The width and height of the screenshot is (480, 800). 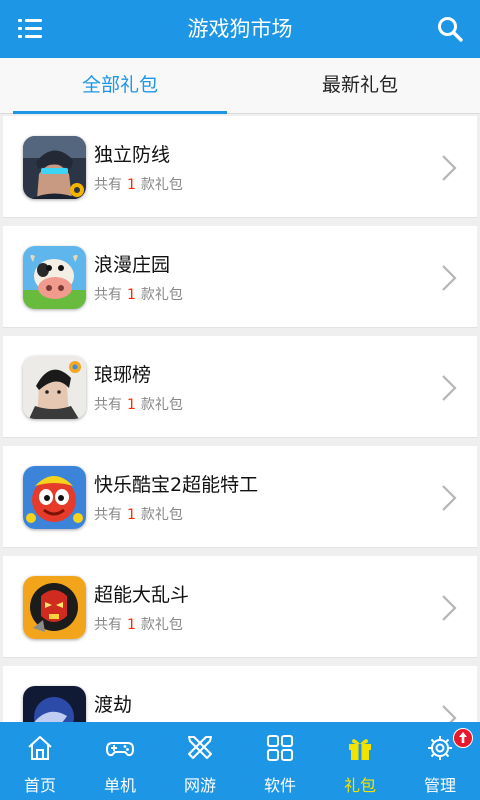 I want to click on gift-tabs: 全部礼包 最新礼包, so click(x=240, y=86).